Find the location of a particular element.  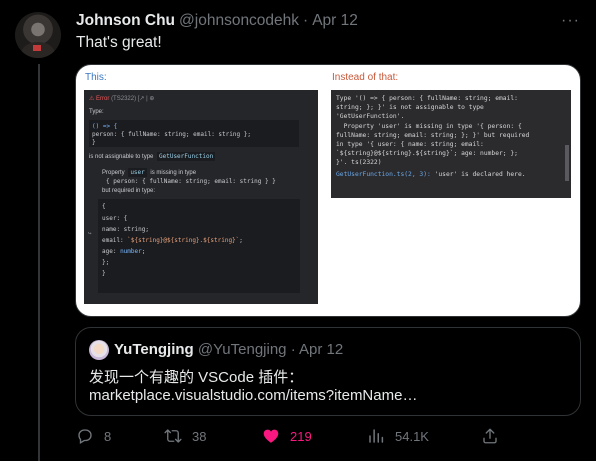

share-icon is located at coordinates (490, 436).